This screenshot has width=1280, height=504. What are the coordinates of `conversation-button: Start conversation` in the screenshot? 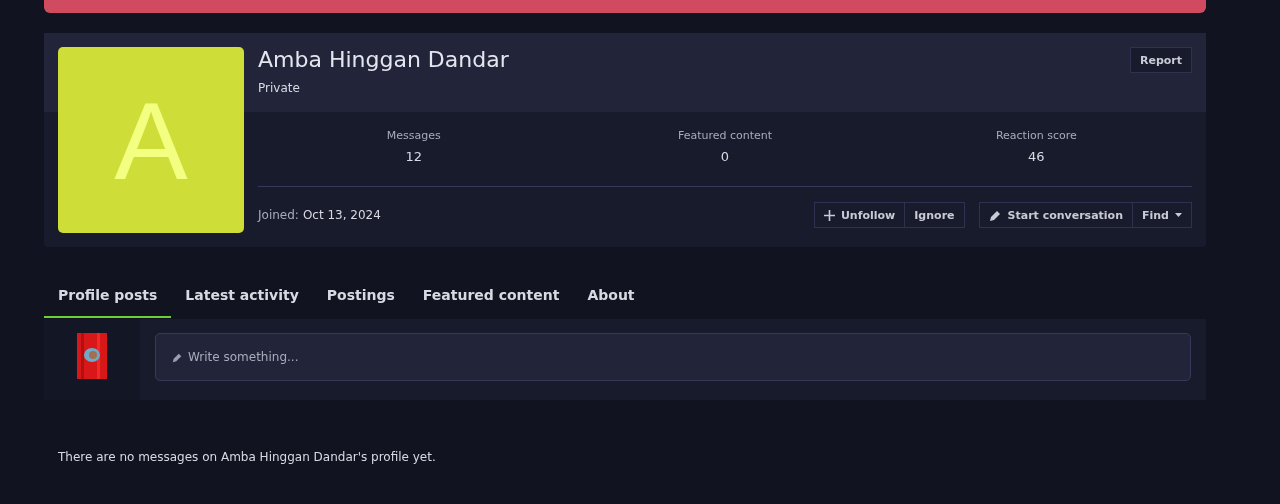 It's located at (1055, 215).